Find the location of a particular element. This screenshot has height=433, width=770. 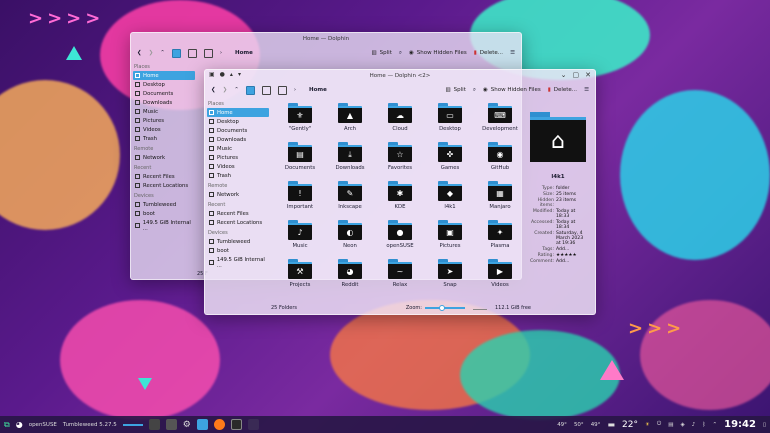

folder-item: ☁ Cloud is located at coordinates (400, 119).